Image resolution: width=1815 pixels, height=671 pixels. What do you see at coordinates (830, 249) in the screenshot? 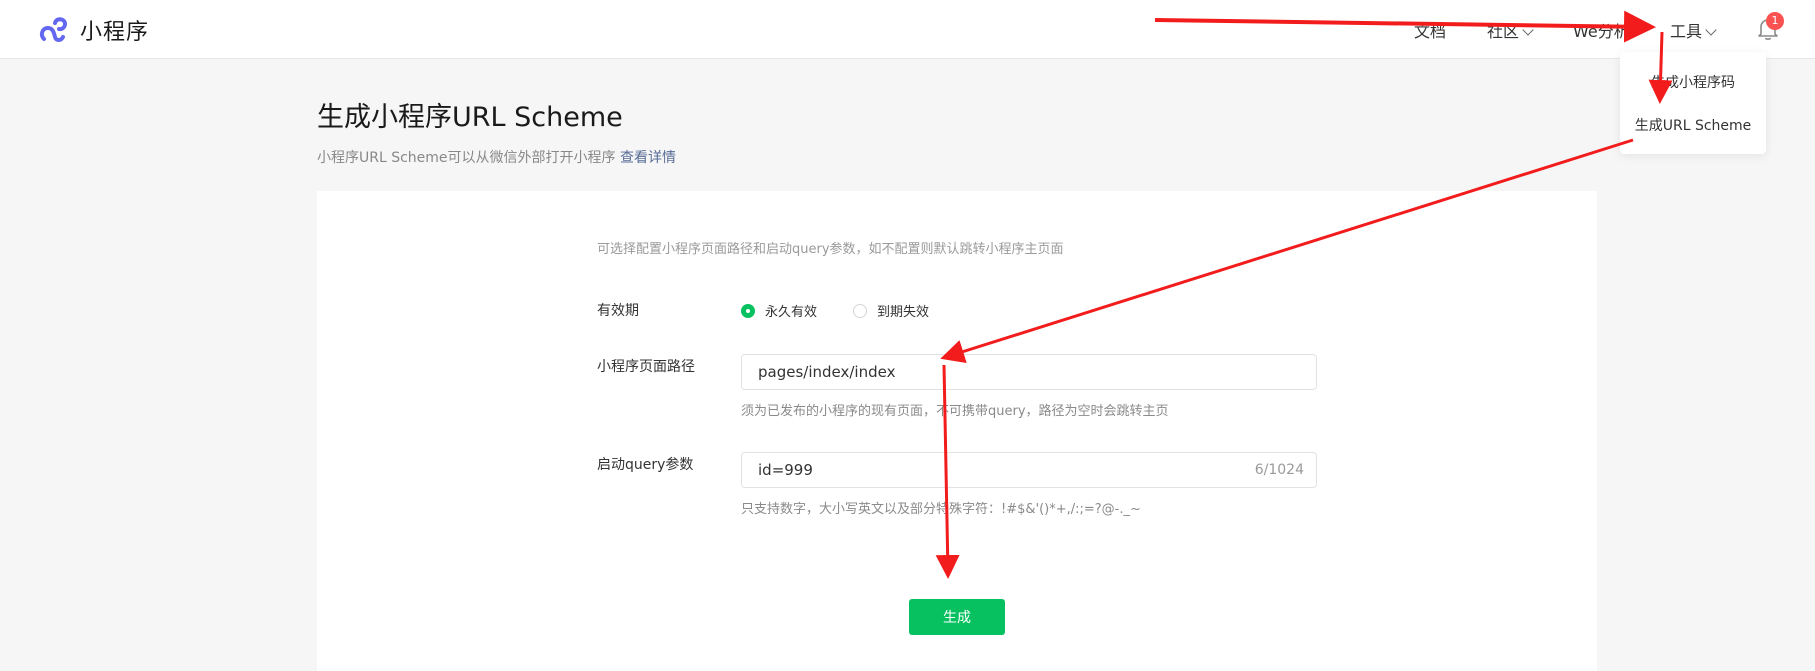
I see `form-tip: 可选择配置小程序页面路径和启动query参数，如不配置则默认跳转小程序主页面` at bounding box center [830, 249].